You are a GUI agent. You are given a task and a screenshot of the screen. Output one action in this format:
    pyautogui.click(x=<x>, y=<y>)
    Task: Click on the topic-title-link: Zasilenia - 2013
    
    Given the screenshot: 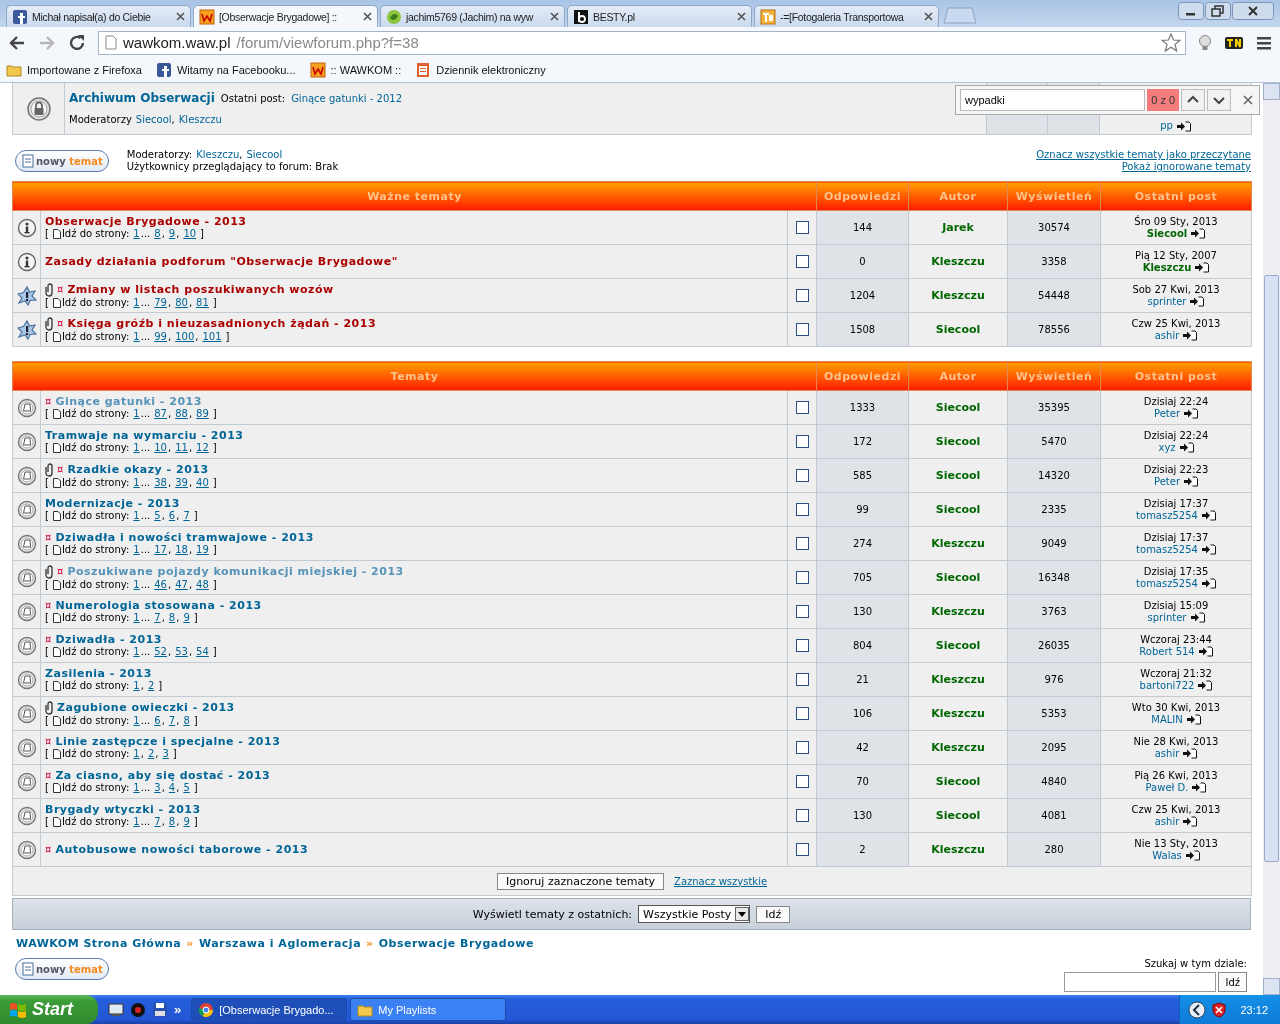 What is the action you would take?
    pyautogui.click(x=98, y=673)
    